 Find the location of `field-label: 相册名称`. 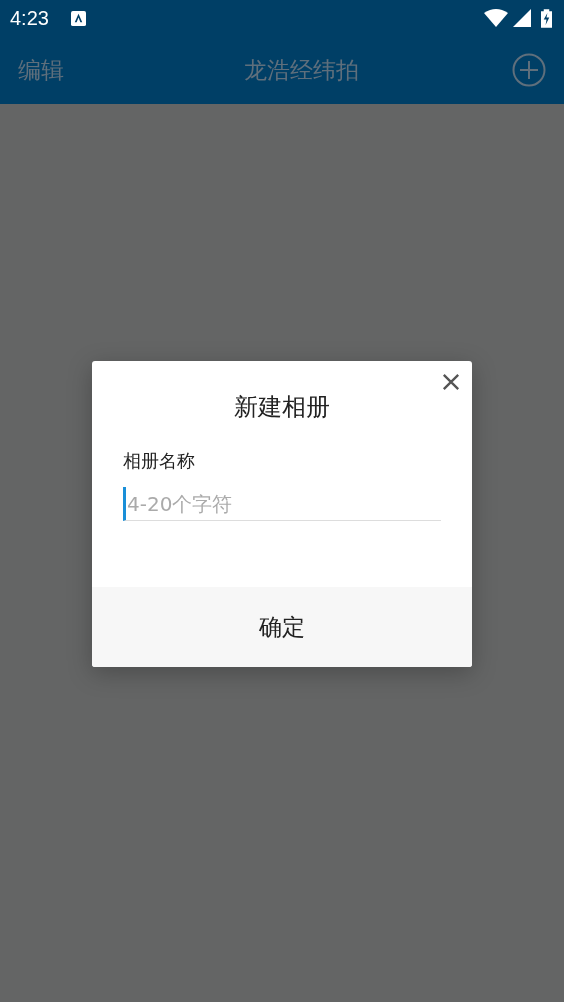

field-label: 相册名称 is located at coordinates (159, 461).